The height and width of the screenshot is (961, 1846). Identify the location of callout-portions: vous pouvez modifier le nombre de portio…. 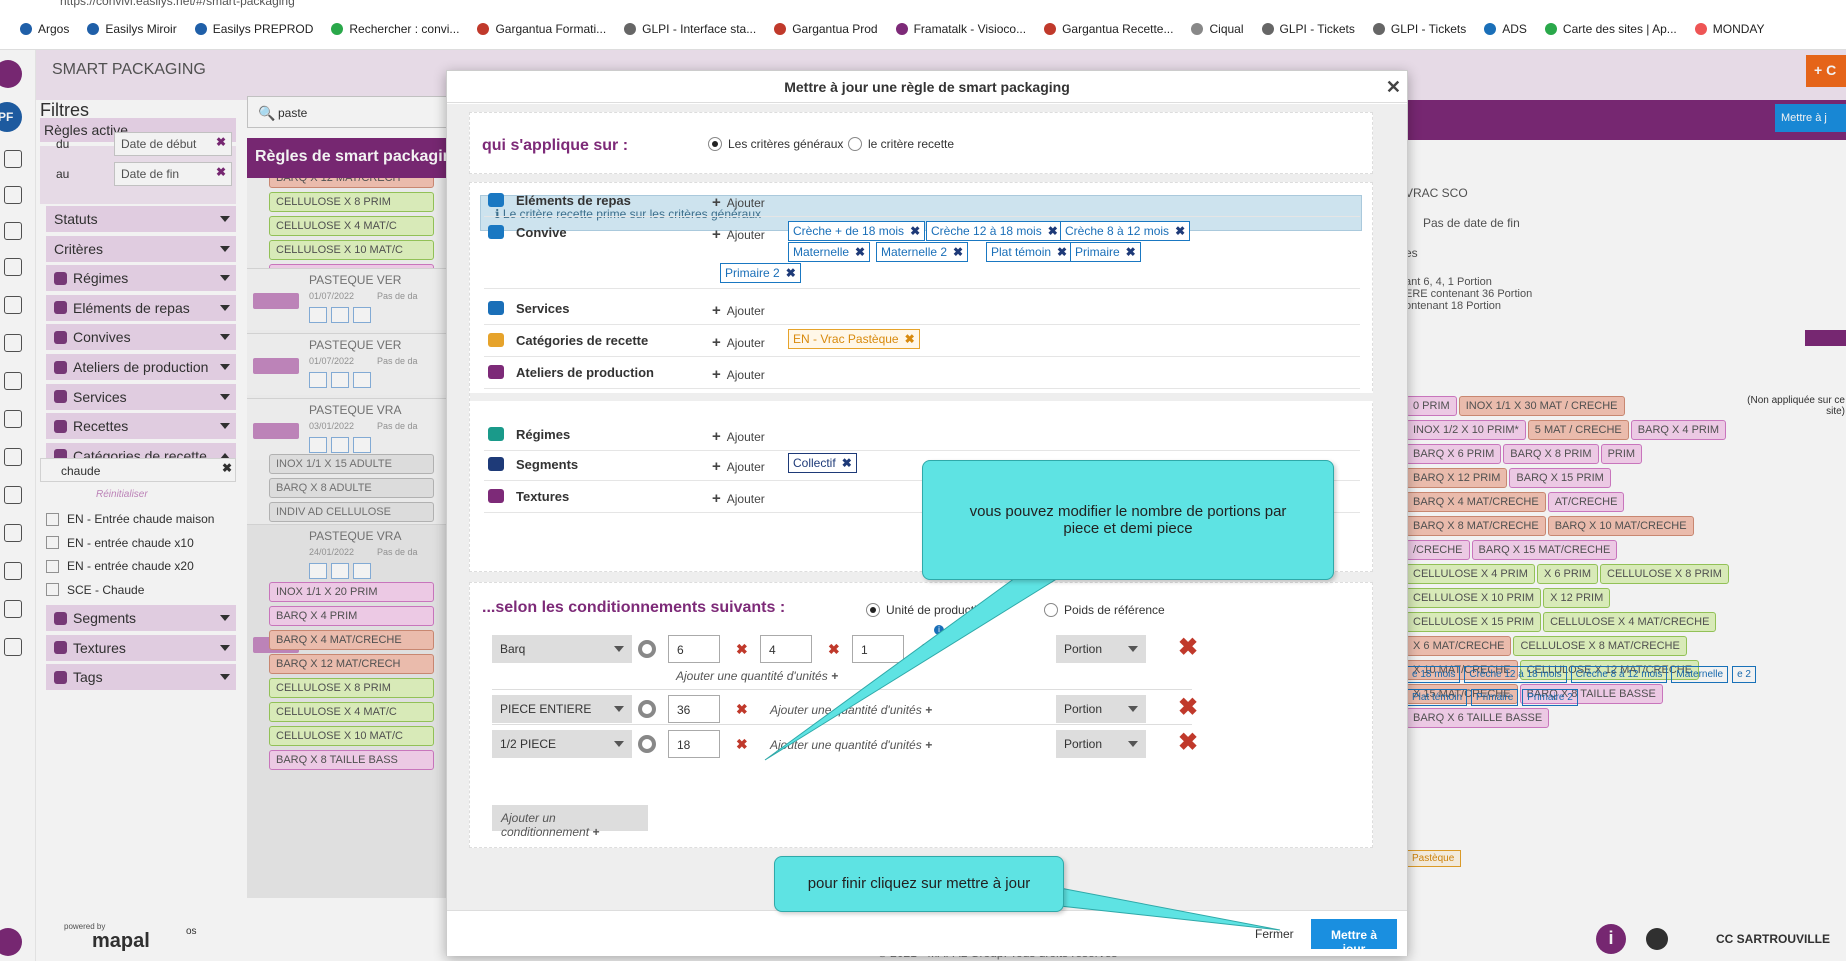
(1128, 520).